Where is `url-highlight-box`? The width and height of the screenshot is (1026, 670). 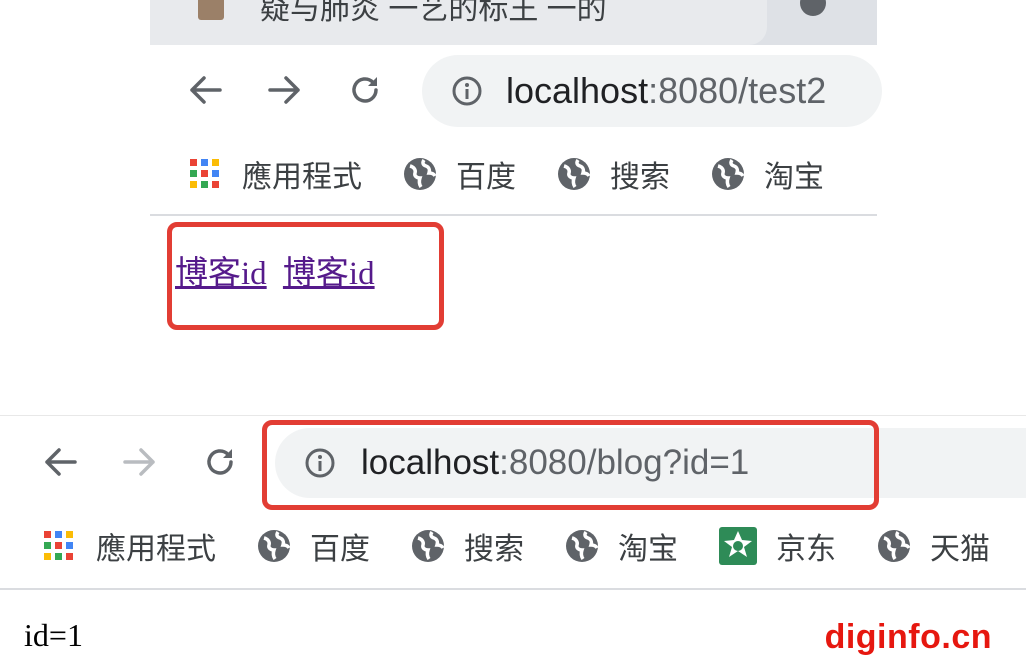
url-highlight-box is located at coordinates (570, 465).